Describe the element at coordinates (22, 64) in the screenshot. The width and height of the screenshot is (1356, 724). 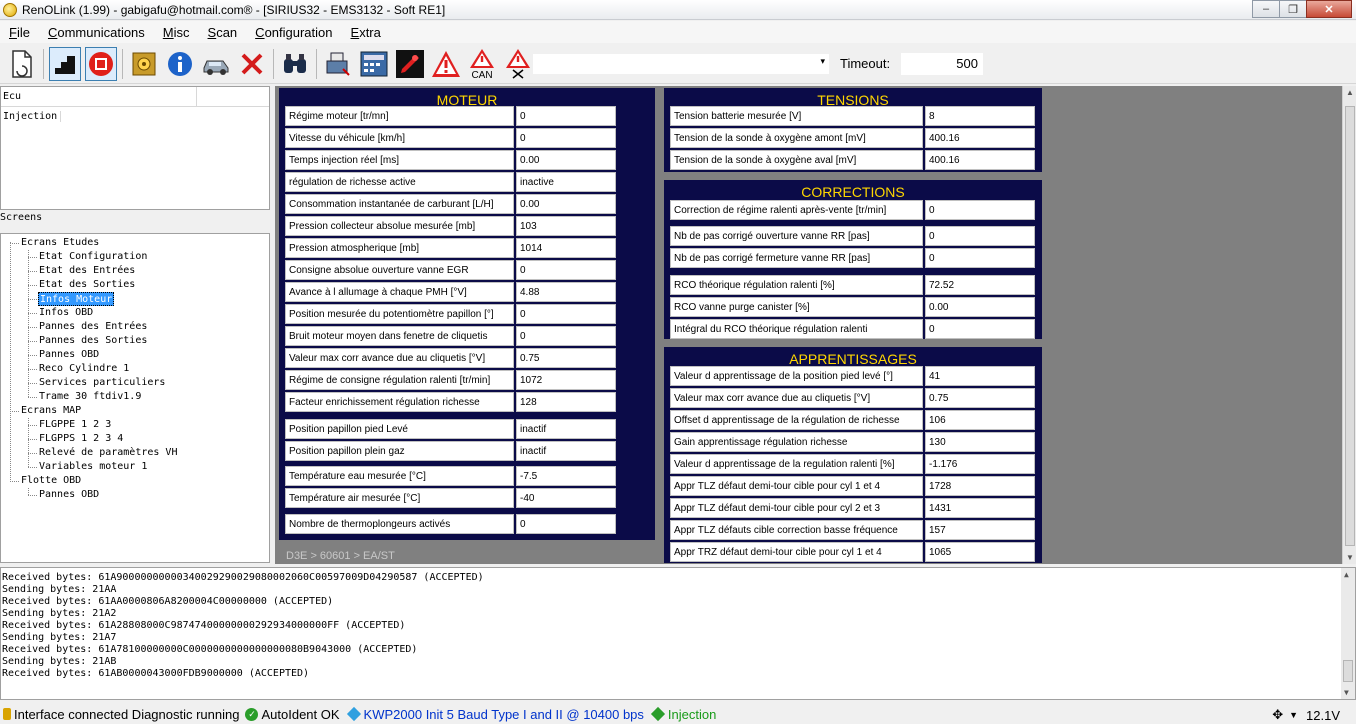
I see `new-document-icon` at that location.